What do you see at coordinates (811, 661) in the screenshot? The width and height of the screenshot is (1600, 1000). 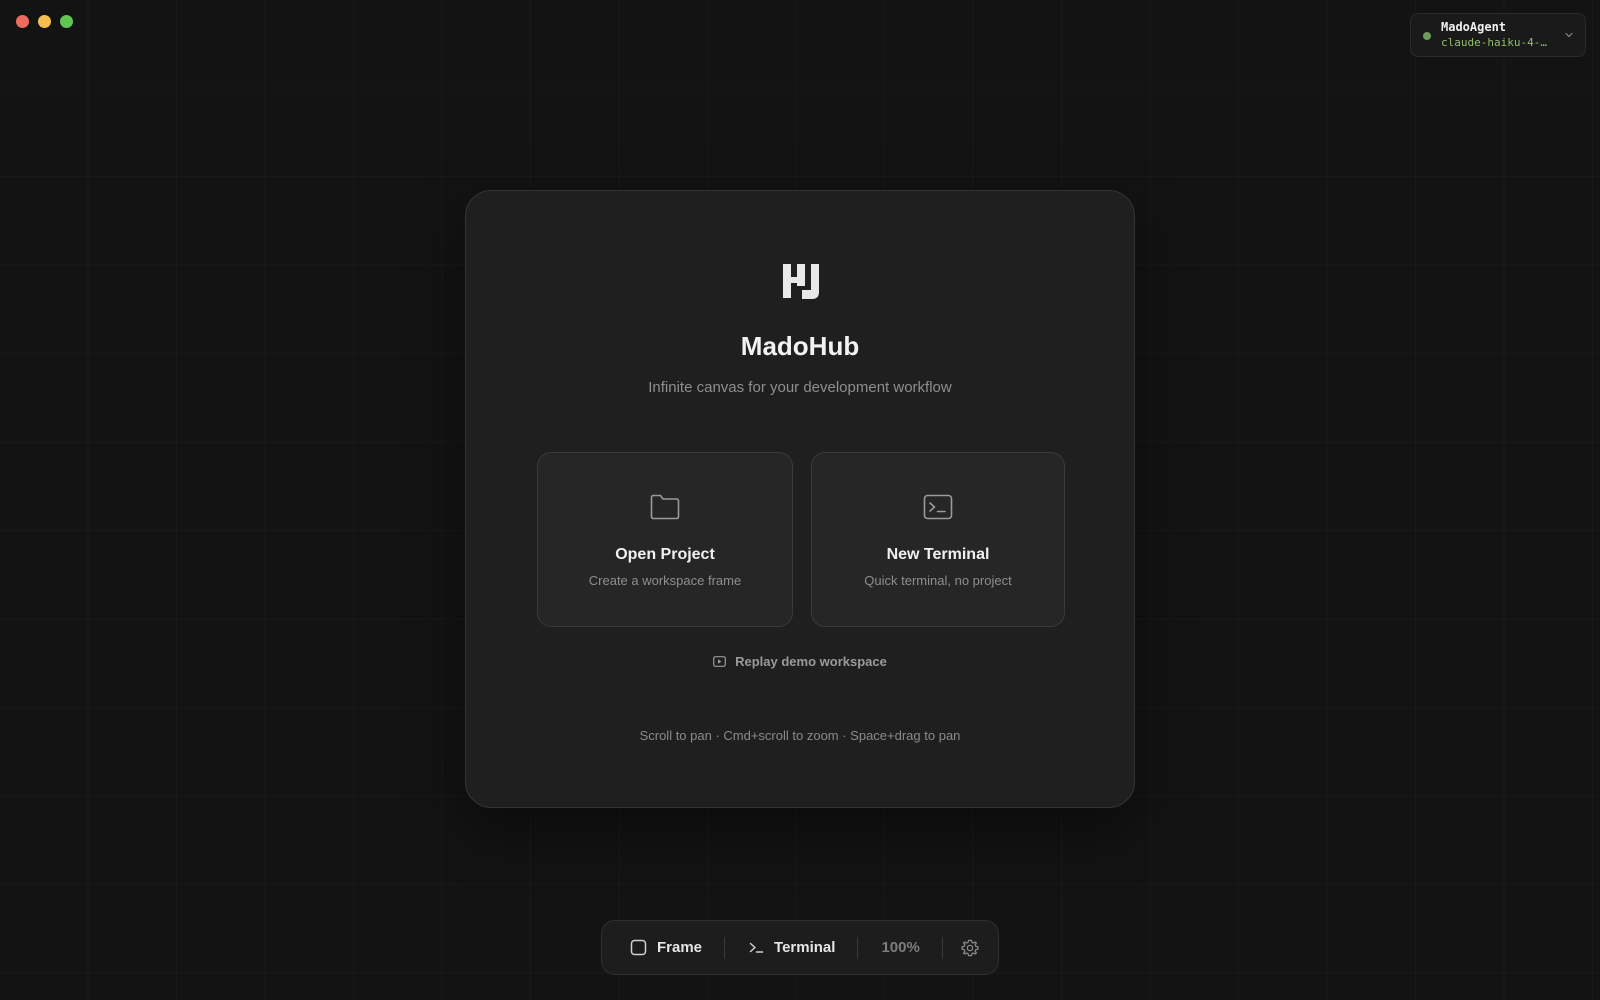 I see `replay-demo-label: Replay demo workspace` at bounding box center [811, 661].